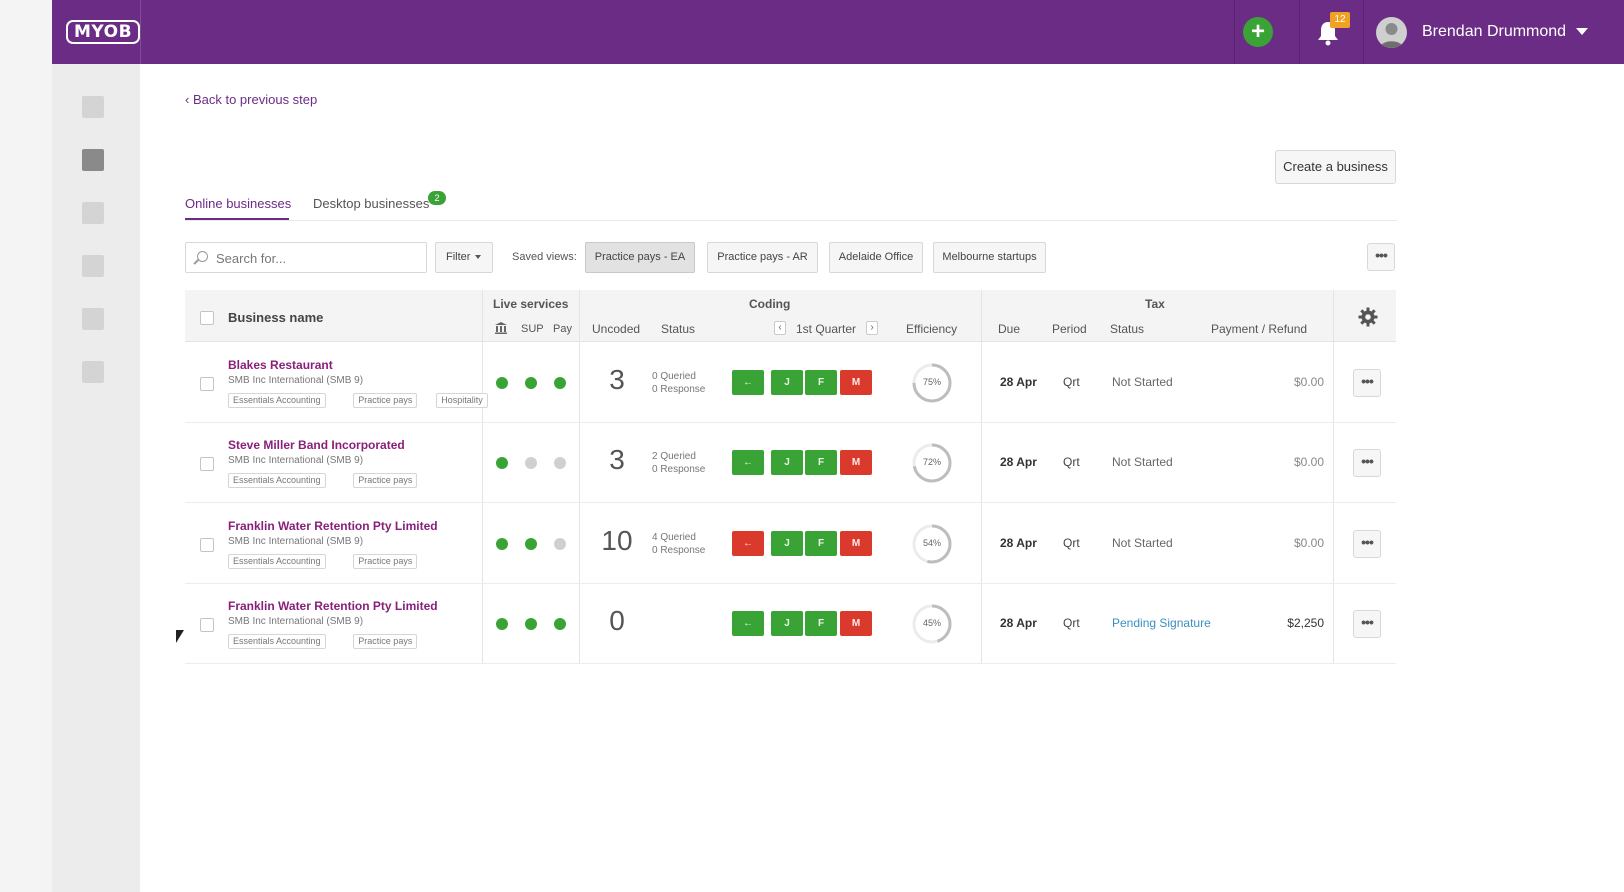  I want to click on header-coding-status: Status, so click(678, 329).